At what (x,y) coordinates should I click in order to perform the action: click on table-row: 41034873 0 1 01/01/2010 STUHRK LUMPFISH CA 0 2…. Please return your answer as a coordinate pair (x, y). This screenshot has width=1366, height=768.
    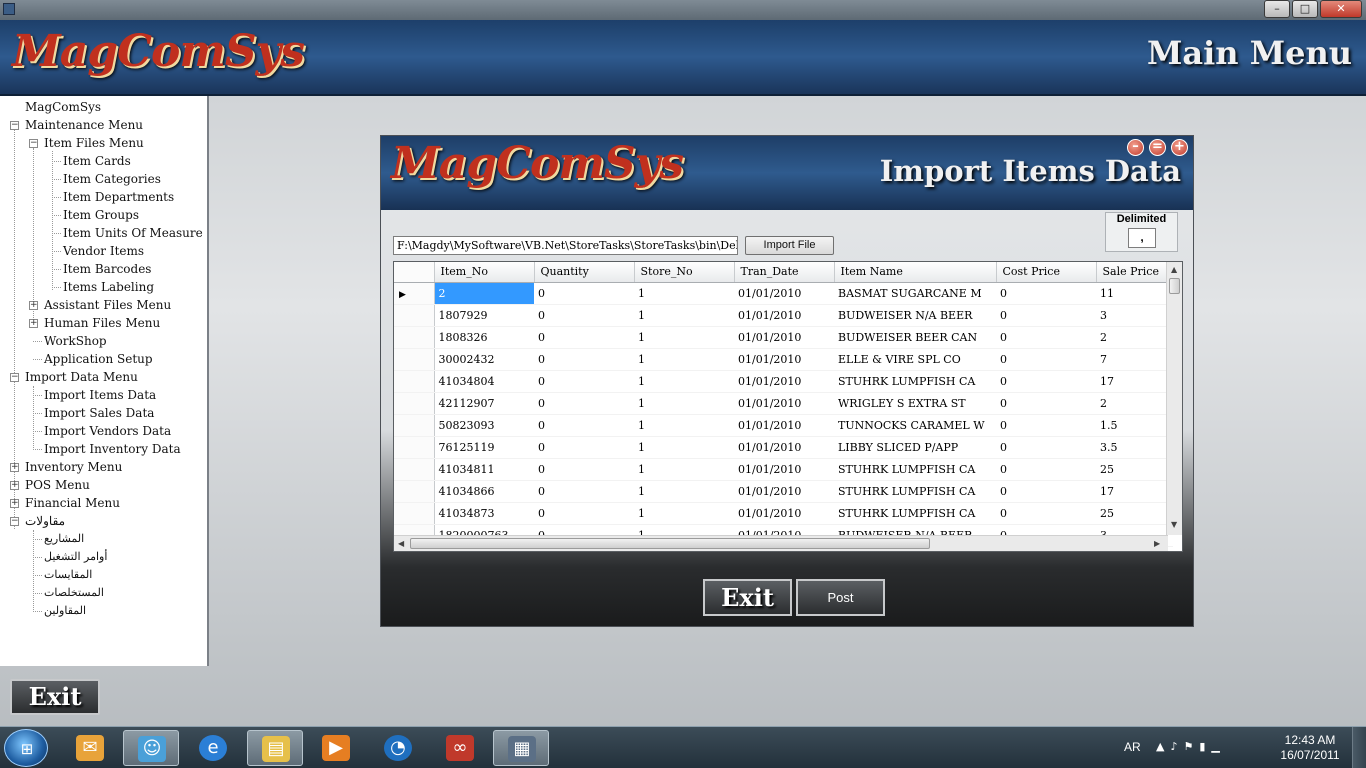
    Looking at the image, I should click on (783, 513).